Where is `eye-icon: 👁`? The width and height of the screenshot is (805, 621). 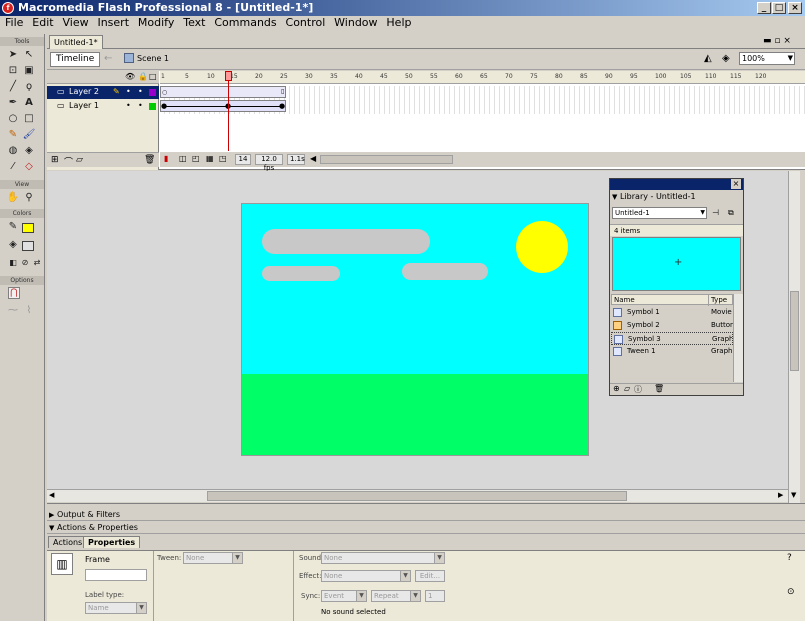
eye-icon: 👁 is located at coordinates (130, 76).